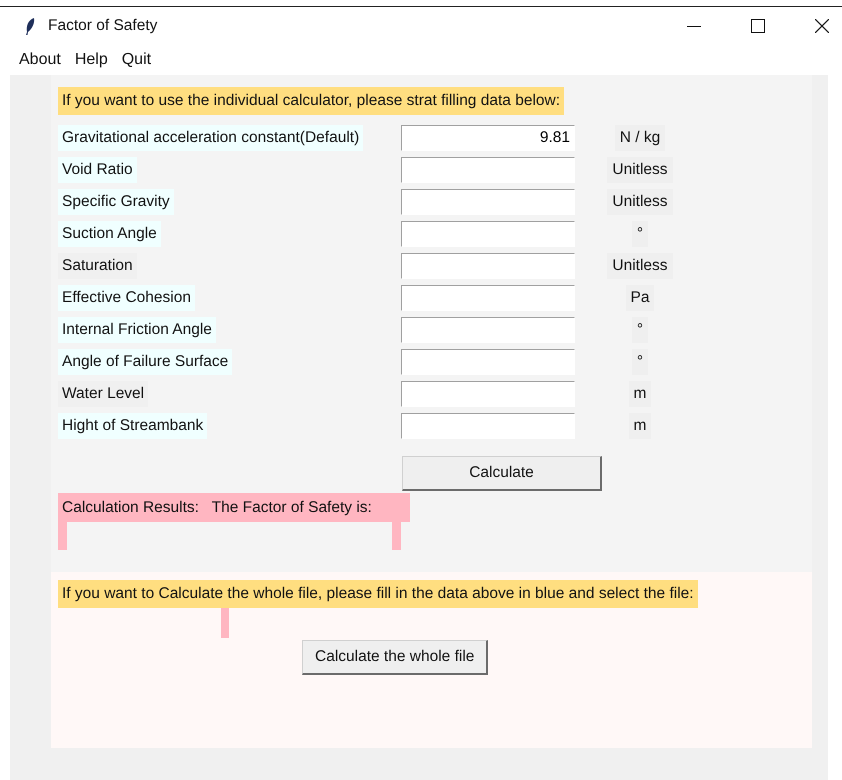 This screenshot has width=842, height=780. I want to click on menu-item: Help, so click(91, 60).